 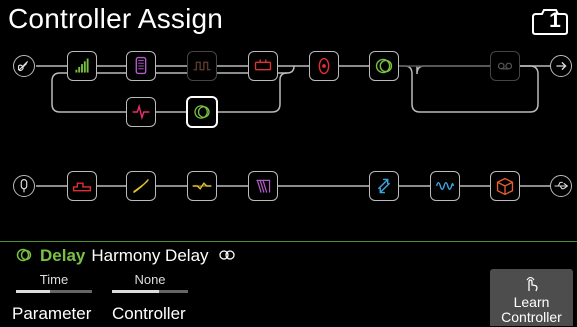 I want to click on swap-arrows-icon, so click(x=384, y=186).